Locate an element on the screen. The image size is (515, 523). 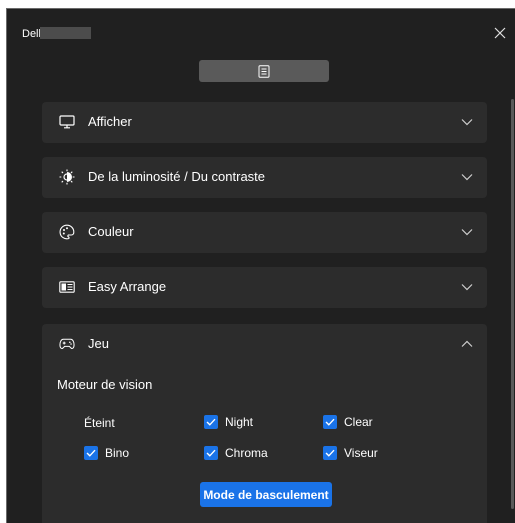
gamepad-icon is located at coordinates (67, 344).